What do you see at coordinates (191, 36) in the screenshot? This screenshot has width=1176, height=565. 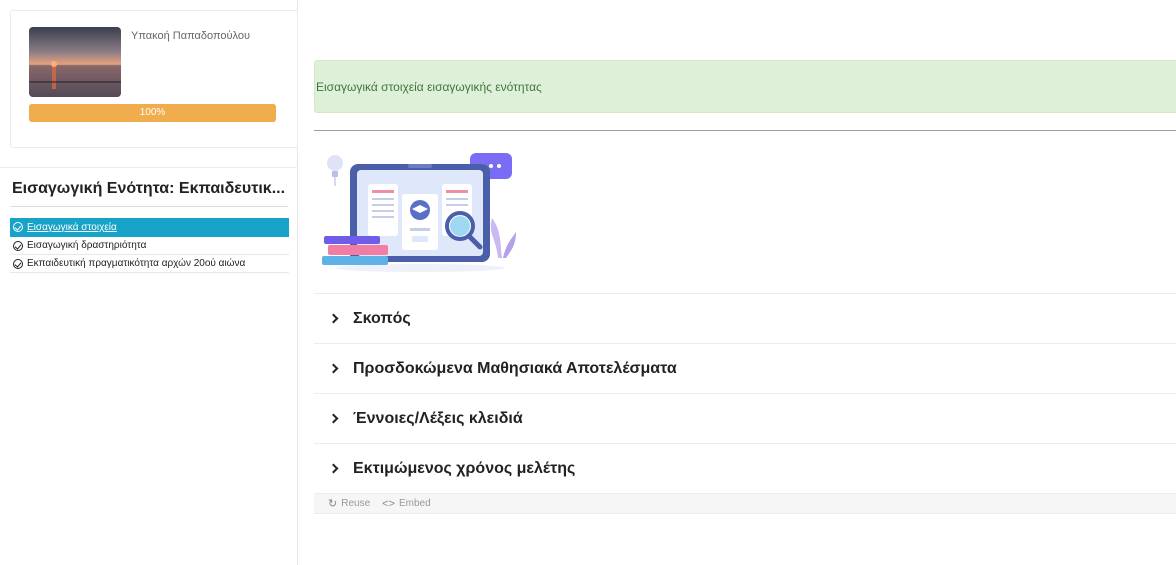 I see `user-name: Υπακοή Παπαδοπούλου` at bounding box center [191, 36].